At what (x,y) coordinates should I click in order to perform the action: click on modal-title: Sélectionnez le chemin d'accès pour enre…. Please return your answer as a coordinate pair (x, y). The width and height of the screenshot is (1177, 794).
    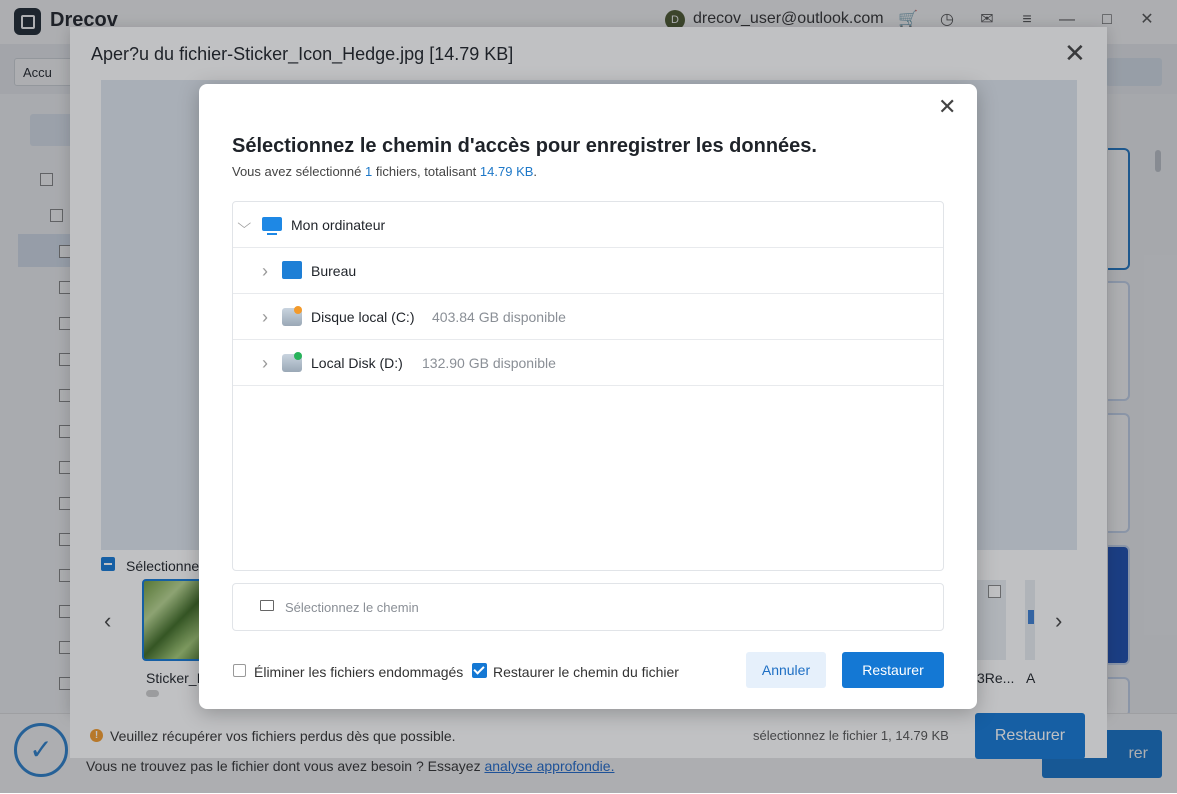
    Looking at the image, I should click on (524, 146).